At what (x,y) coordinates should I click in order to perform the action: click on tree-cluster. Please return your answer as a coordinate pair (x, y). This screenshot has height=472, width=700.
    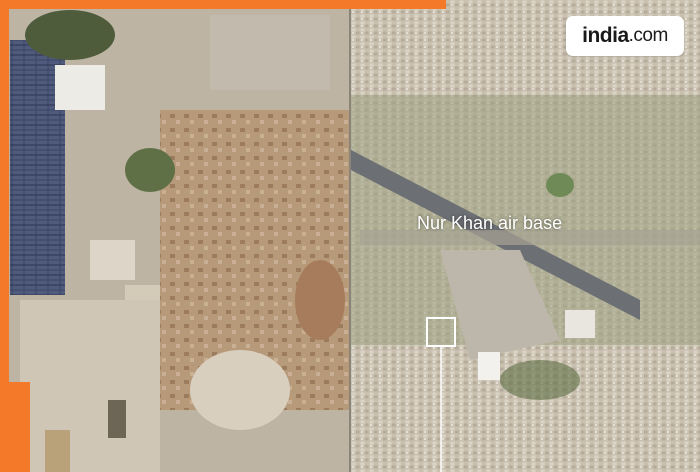
    Looking at the image, I should click on (70, 35).